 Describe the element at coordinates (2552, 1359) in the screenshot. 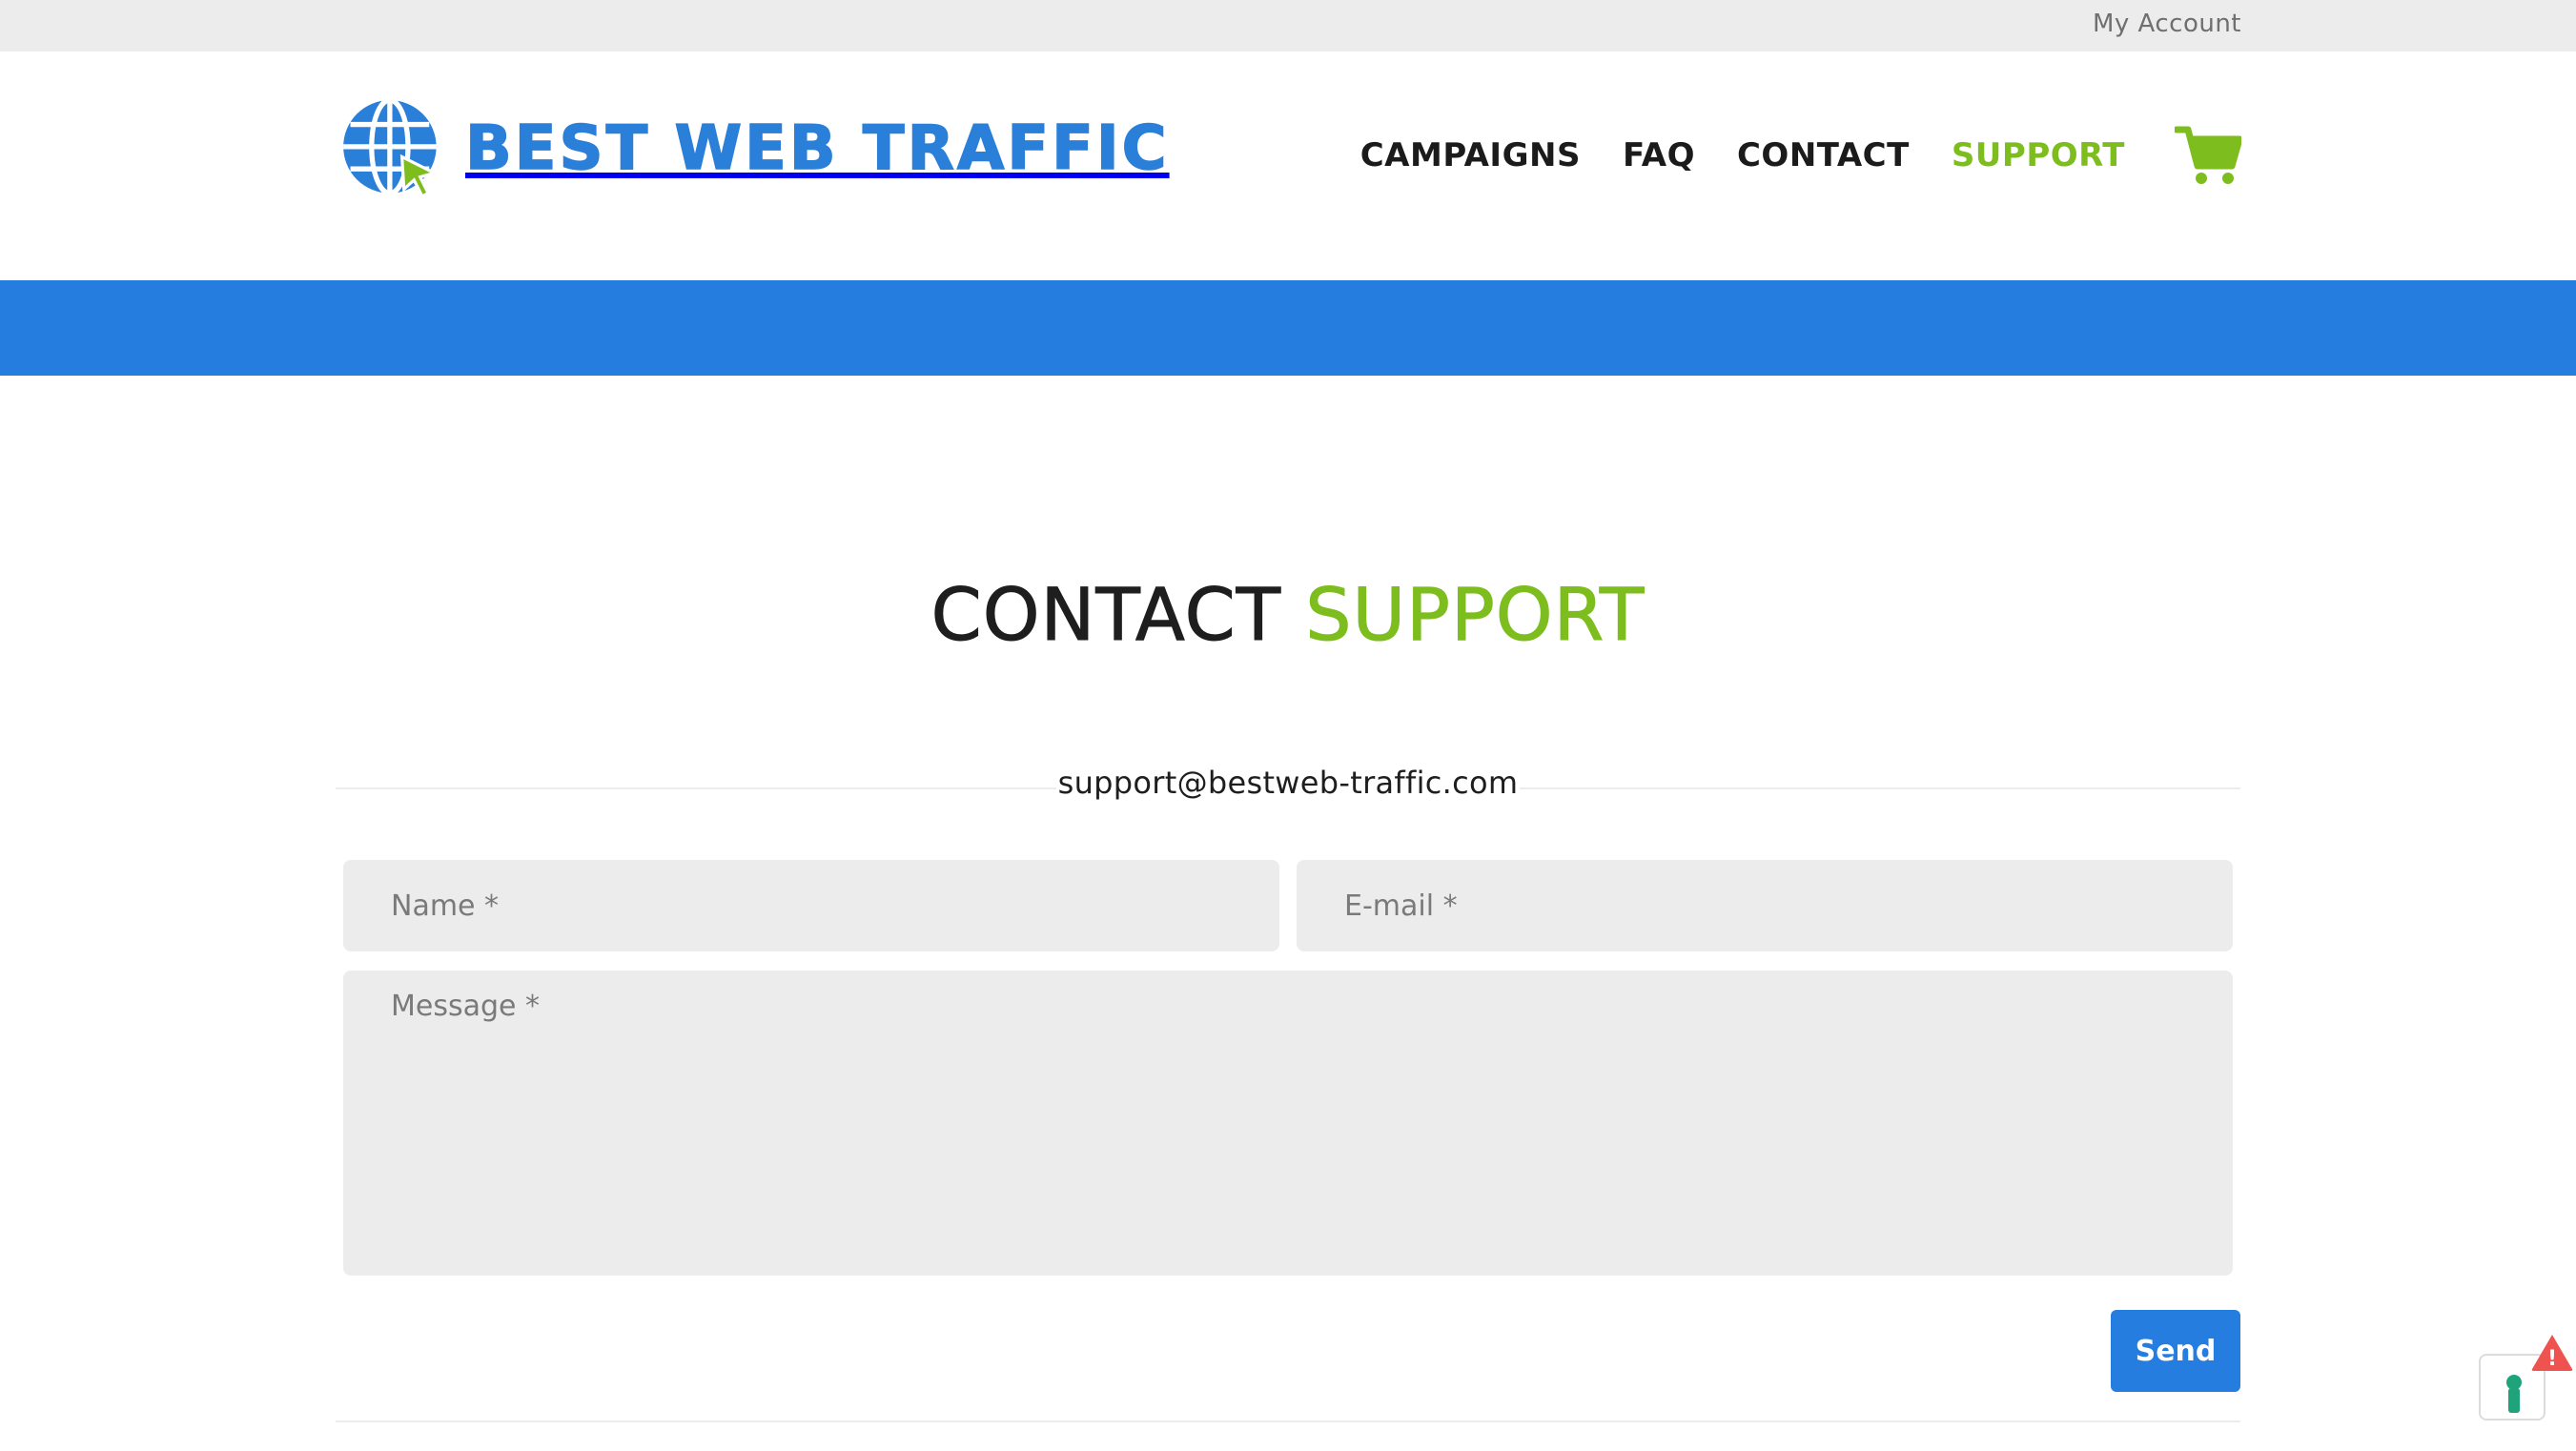

I see `alert-glyph: !` at that location.